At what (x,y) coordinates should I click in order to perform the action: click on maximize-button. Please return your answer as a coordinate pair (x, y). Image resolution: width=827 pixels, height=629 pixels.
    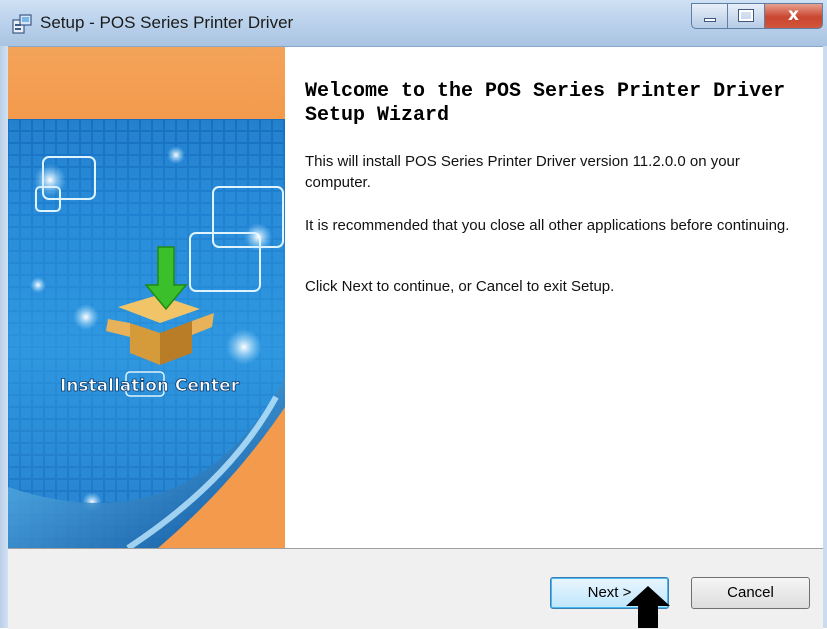
    Looking at the image, I should click on (746, 16).